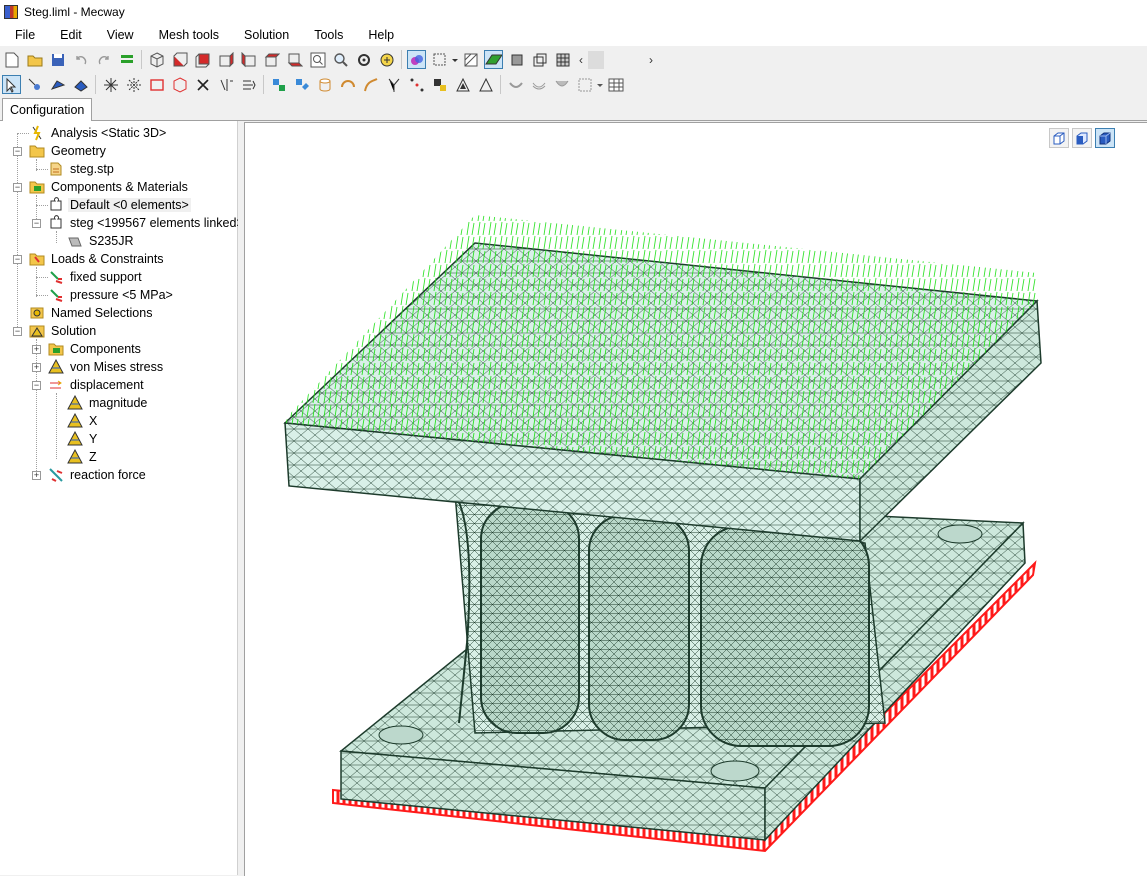 This screenshot has height=876, width=1147. I want to click on menu-solution: Solution, so click(265, 35).